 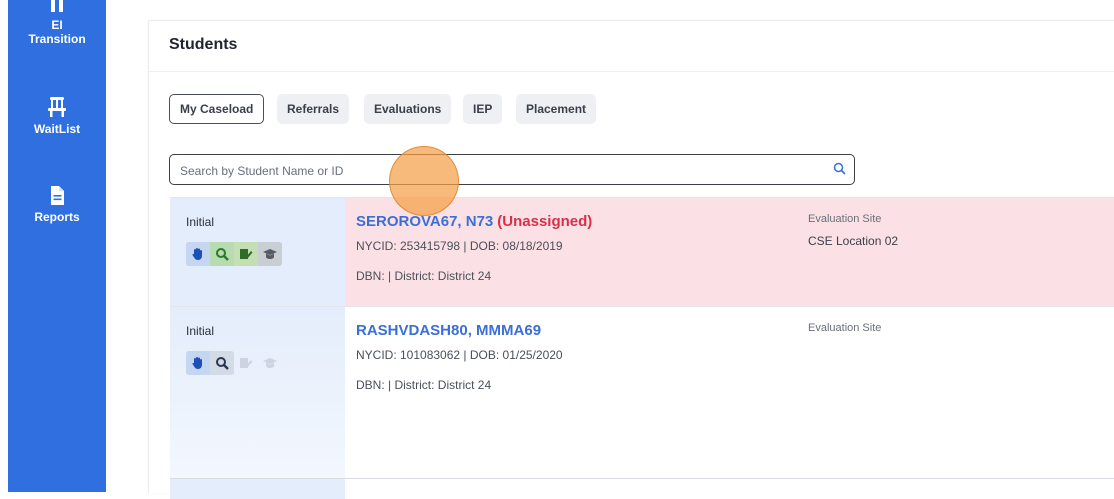 I want to click on search-input, so click(x=495, y=170).